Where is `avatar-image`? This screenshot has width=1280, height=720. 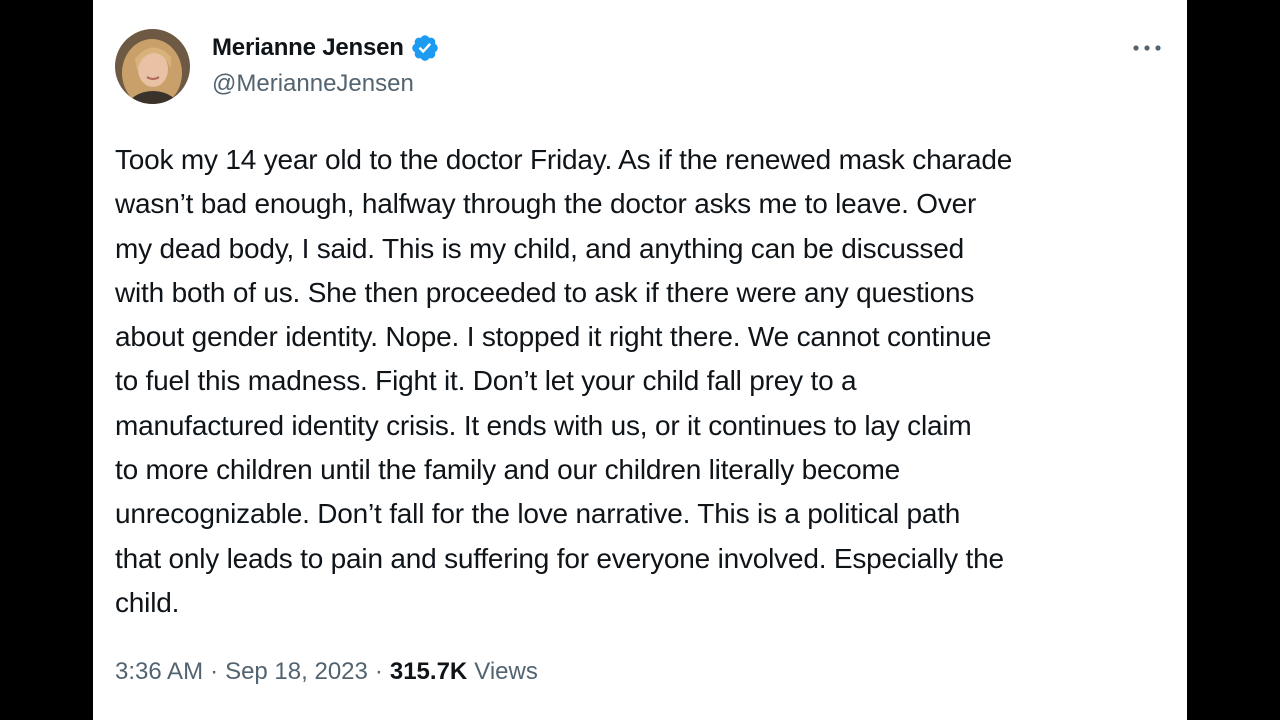 avatar-image is located at coordinates (152, 66).